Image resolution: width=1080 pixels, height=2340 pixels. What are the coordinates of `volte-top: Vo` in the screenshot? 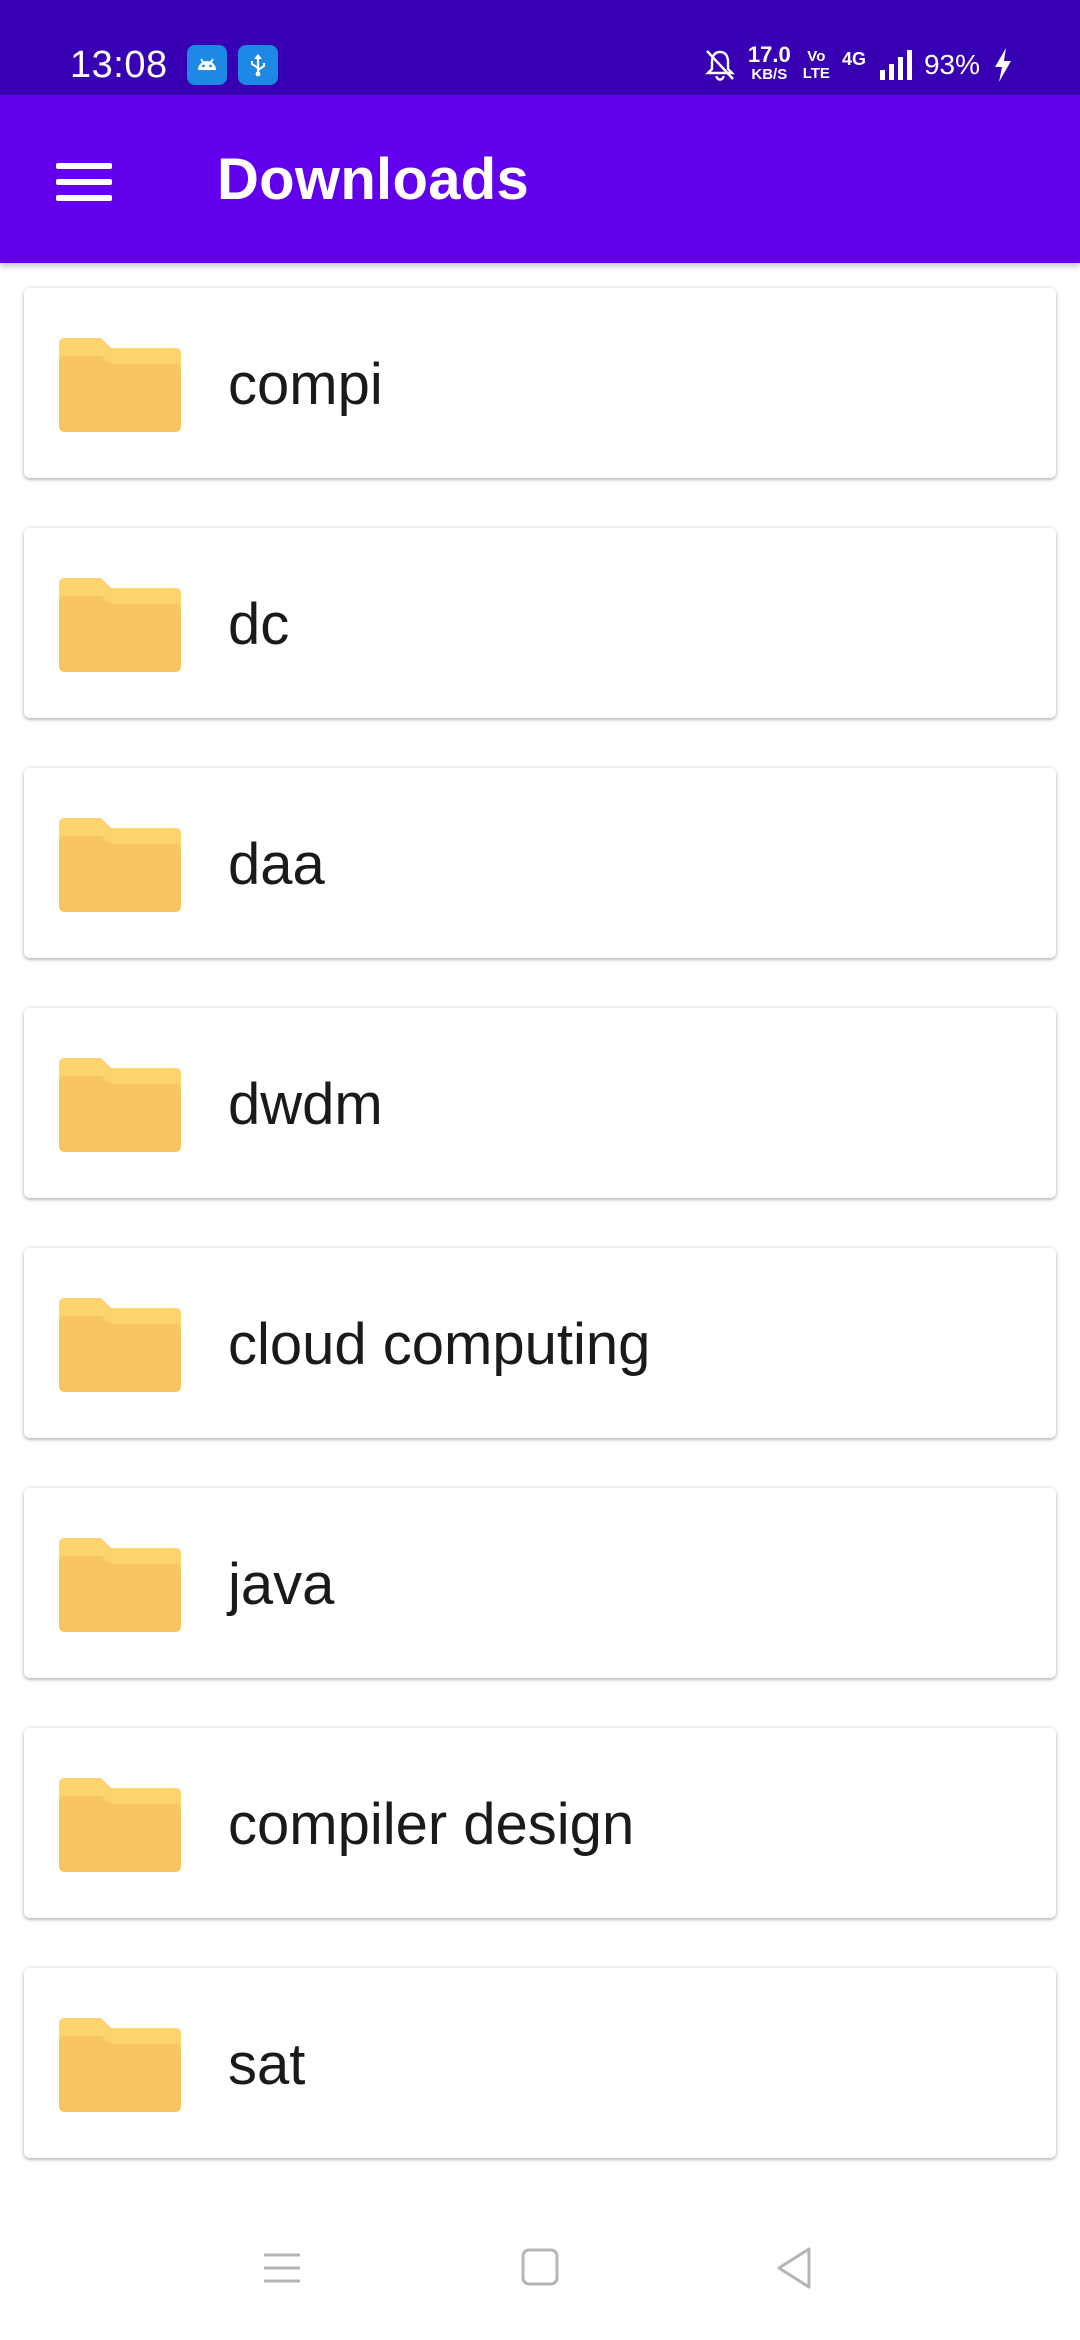 It's located at (816, 56).